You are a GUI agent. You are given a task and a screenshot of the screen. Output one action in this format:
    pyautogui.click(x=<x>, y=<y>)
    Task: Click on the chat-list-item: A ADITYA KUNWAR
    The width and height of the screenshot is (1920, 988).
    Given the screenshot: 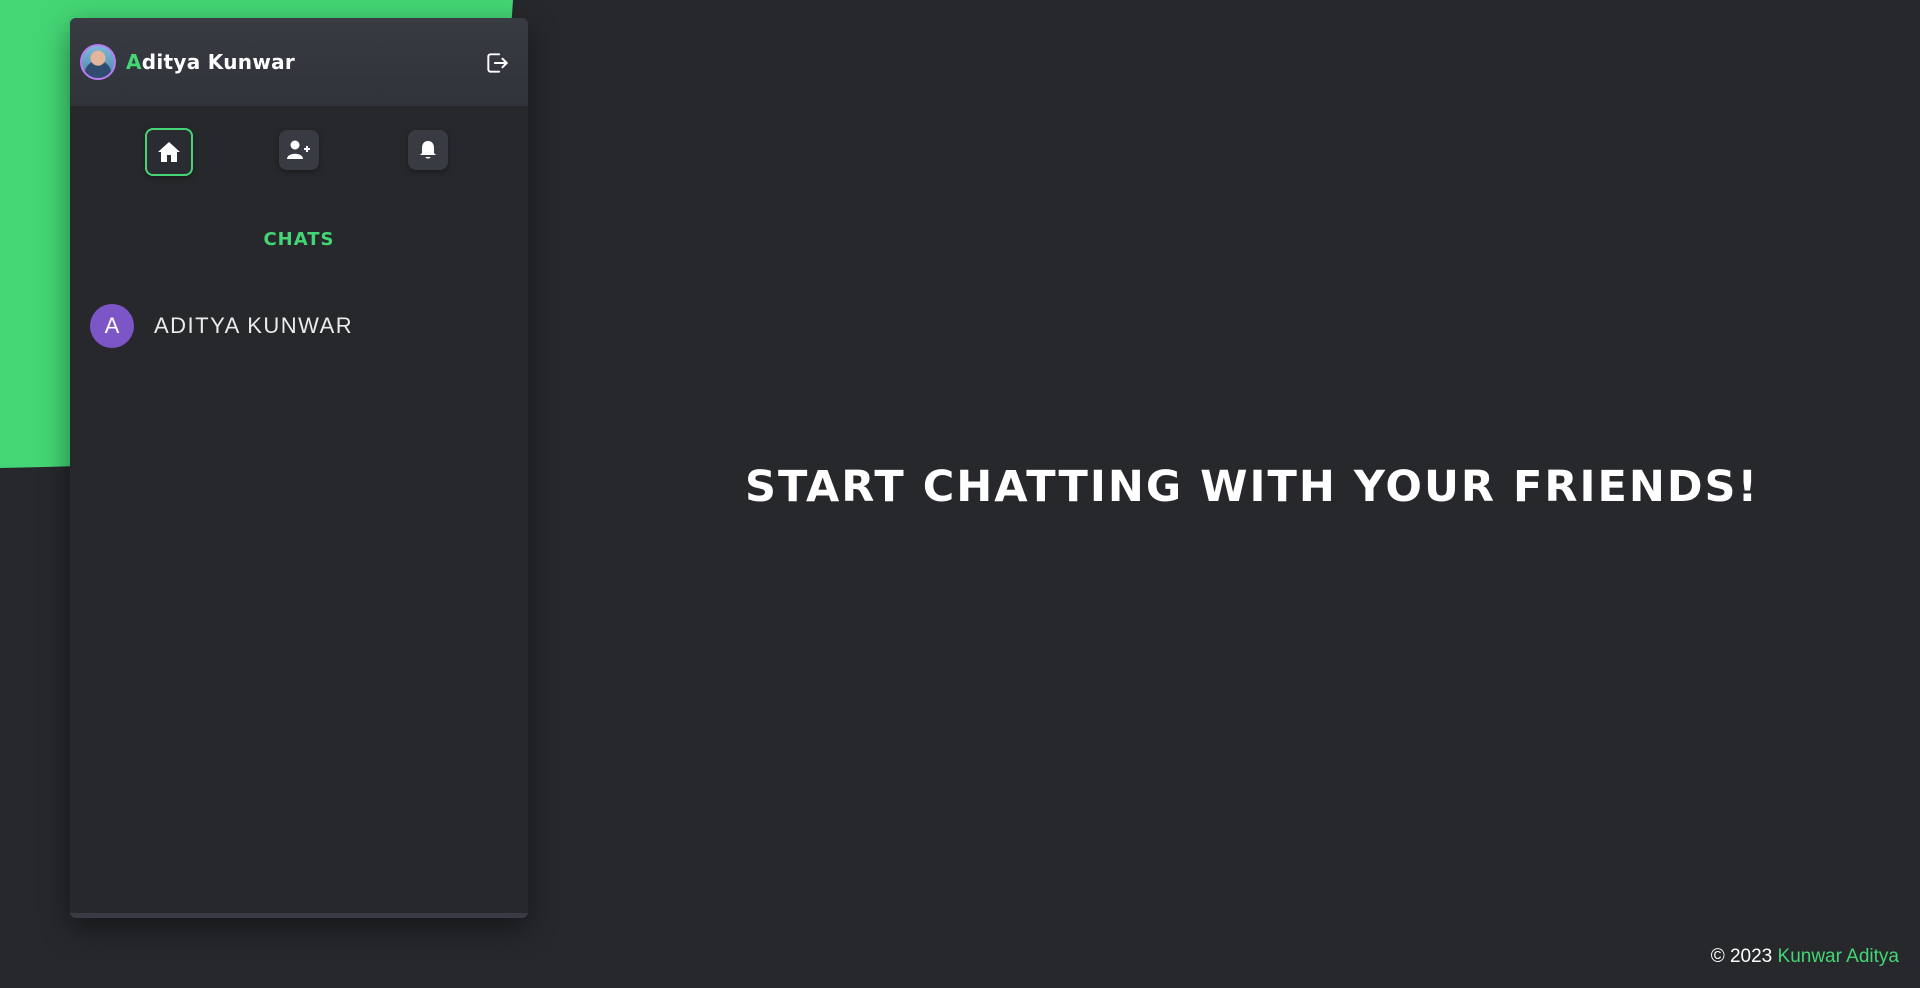 What is the action you would take?
    pyautogui.click(x=299, y=326)
    